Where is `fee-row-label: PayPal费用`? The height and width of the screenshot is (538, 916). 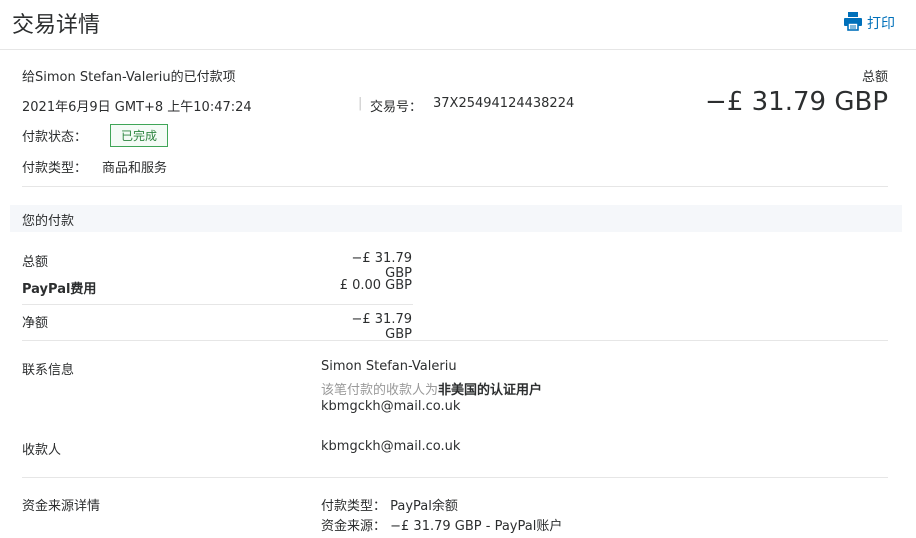 fee-row-label: PayPal费用 is located at coordinates (59, 289).